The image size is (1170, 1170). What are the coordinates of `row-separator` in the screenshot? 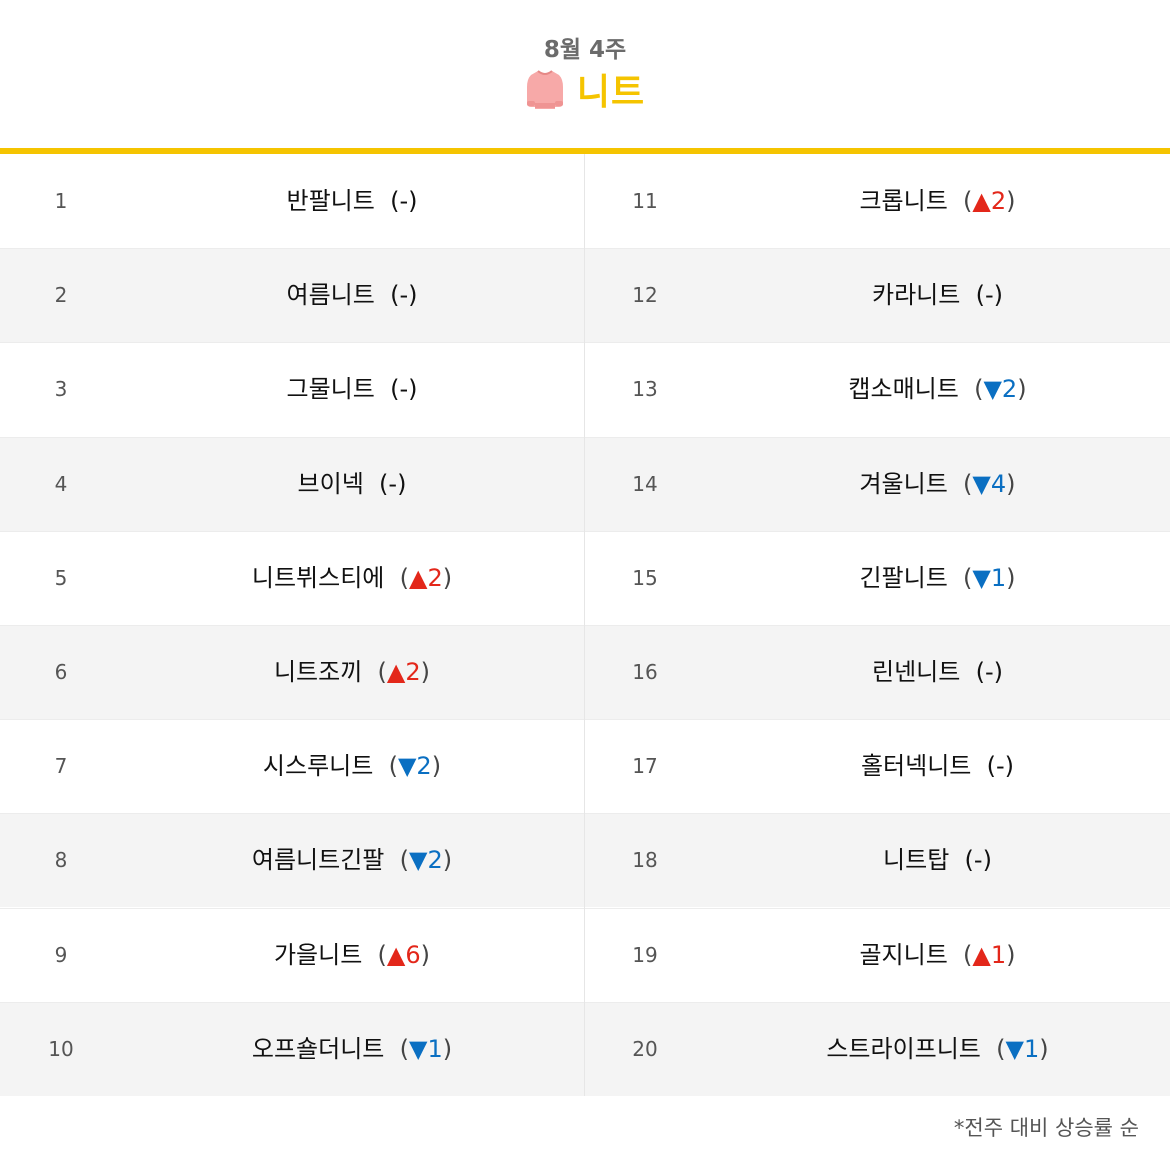 It's located at (585, 531).